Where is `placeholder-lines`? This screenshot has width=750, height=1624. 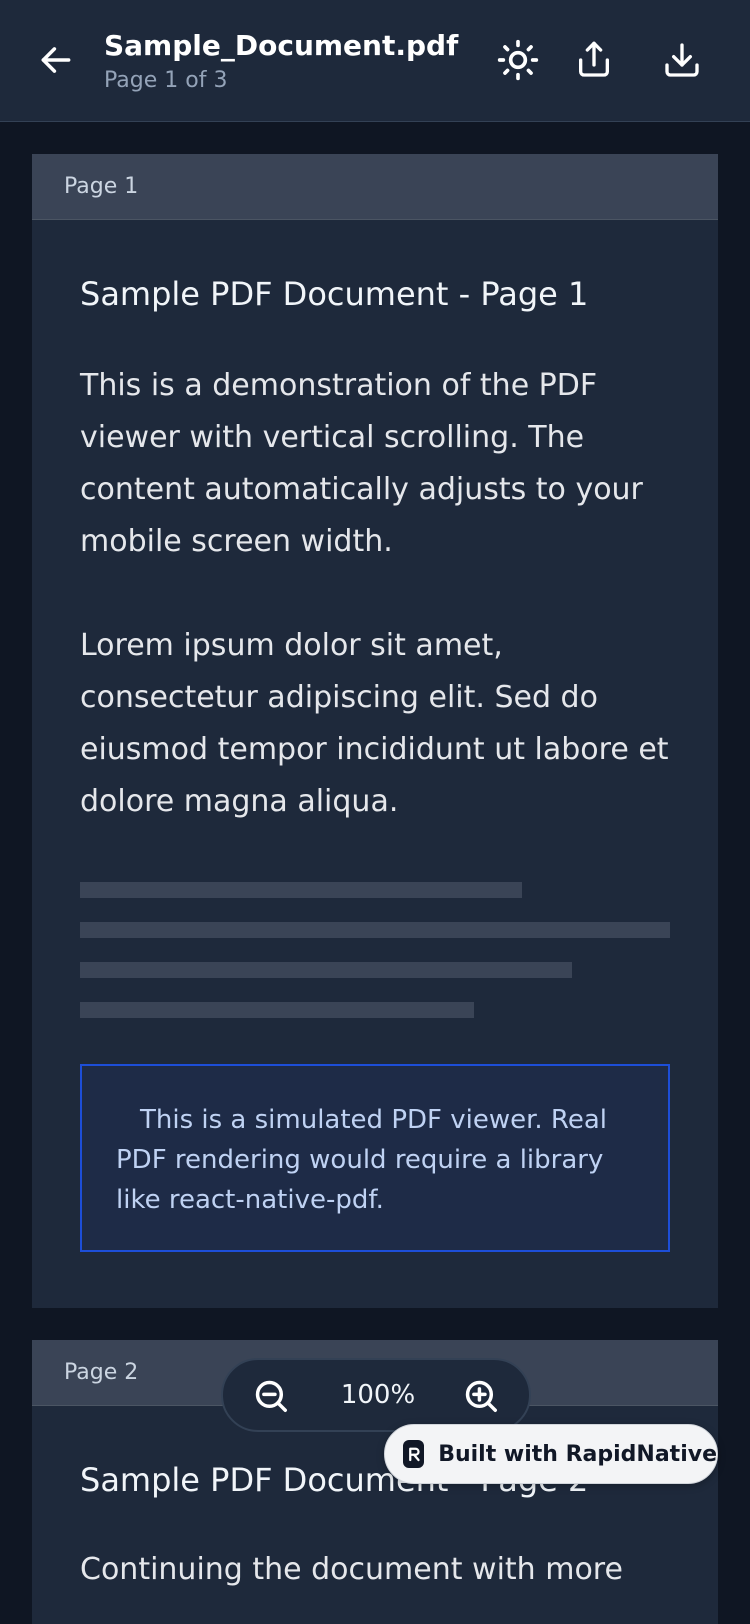
placeholder-lines is located at coordinates (375, 950).